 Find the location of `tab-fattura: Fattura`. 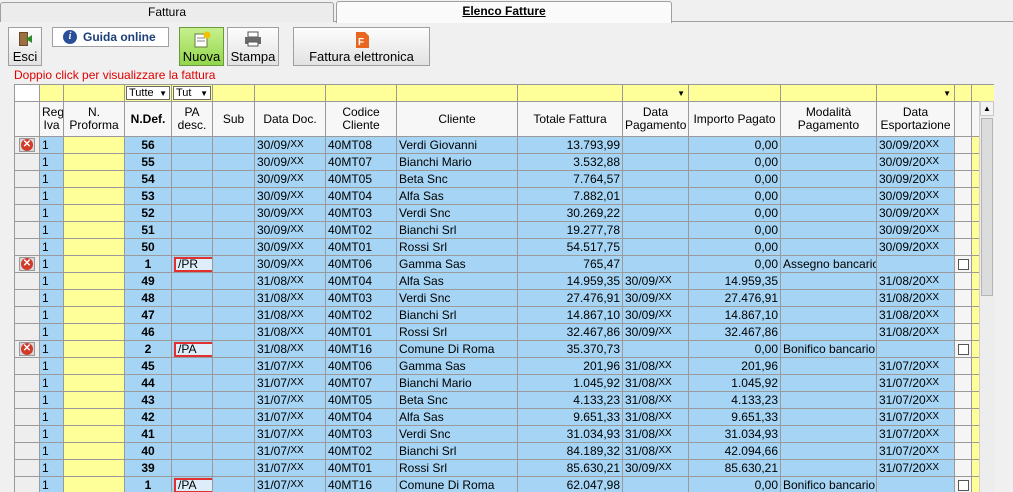

tab-fattura: Fattura is located at coordinates (167, 12).